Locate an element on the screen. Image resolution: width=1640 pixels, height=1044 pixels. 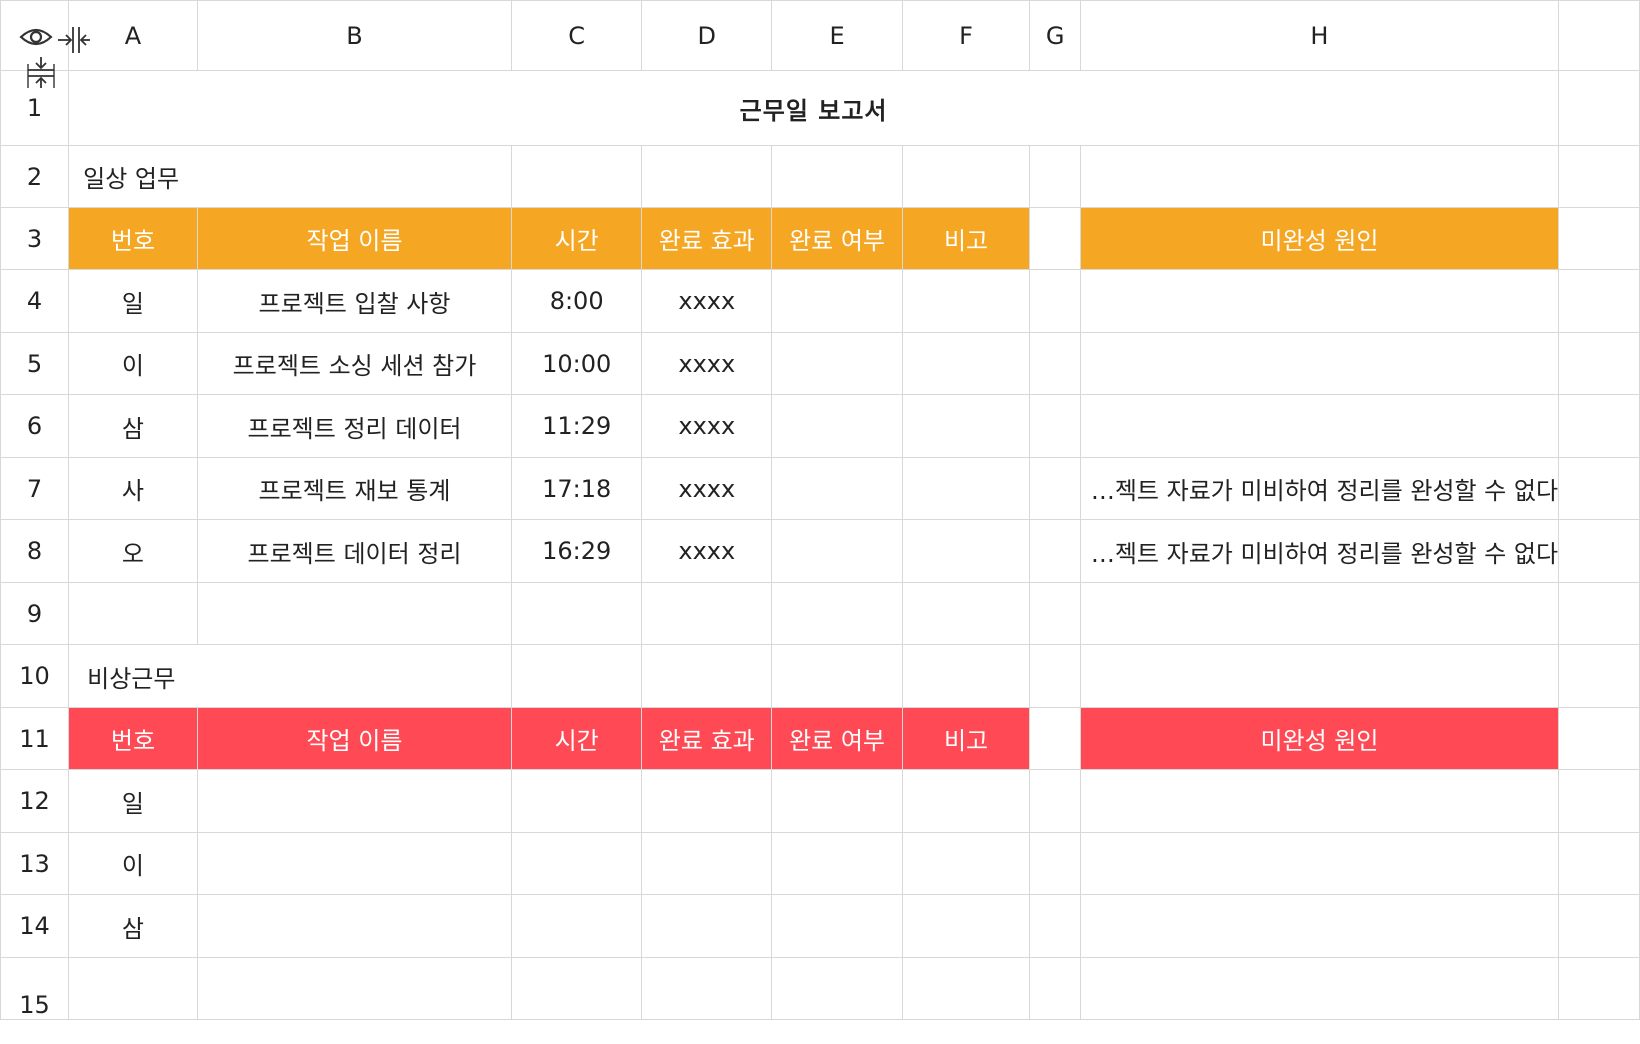
row-header-14: 14 is located at coordinates (35, 926).